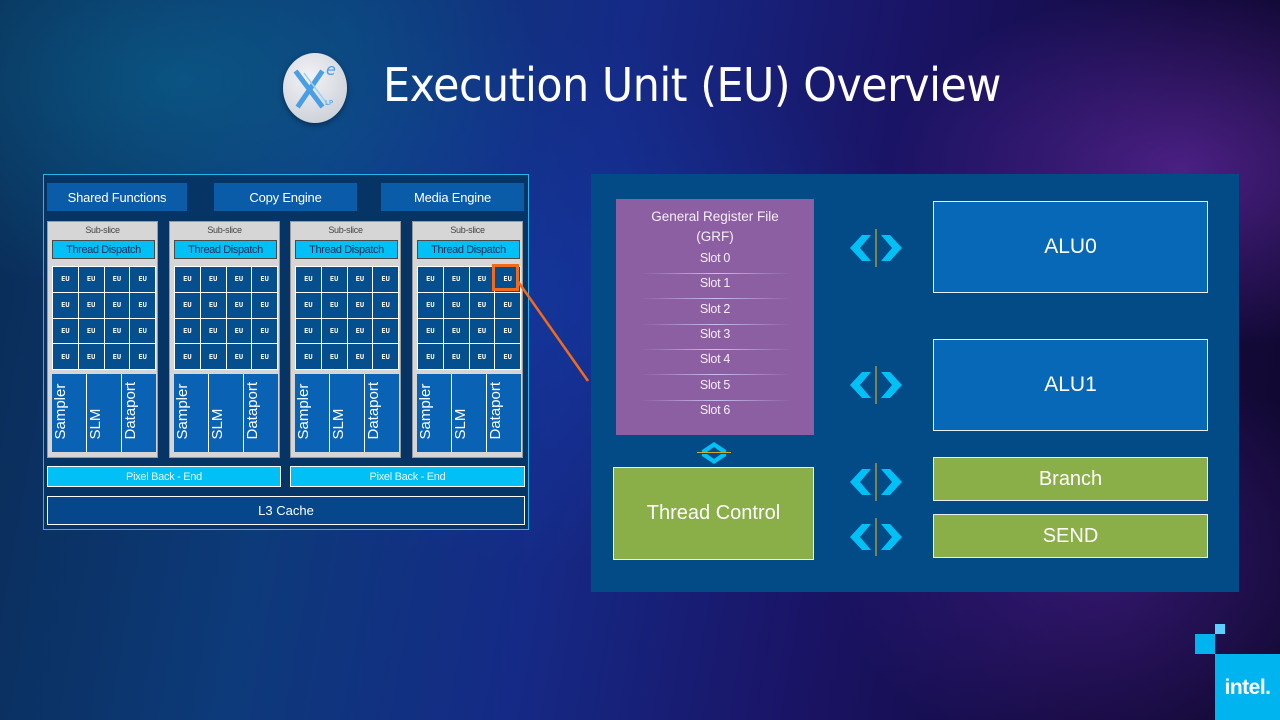 This screenshot has height=720, width=1280. What do you see at coordinates (715, 384) in the screenshot?
I see `grf-slot: Slot 5` at bounding box center [715, 384].